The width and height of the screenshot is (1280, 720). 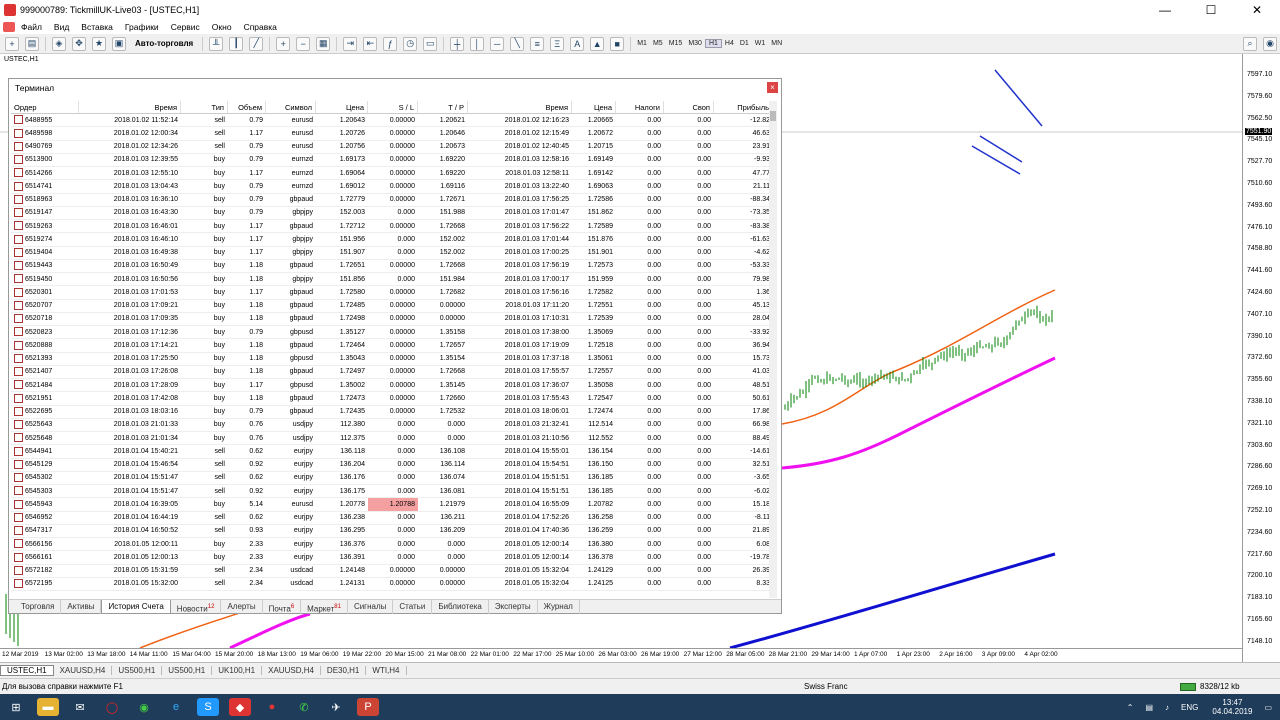 What do you see at coordinates (185, 27) in the screenshot?
I see `menu-tools: Сервис` at bounding box center [185, 27].